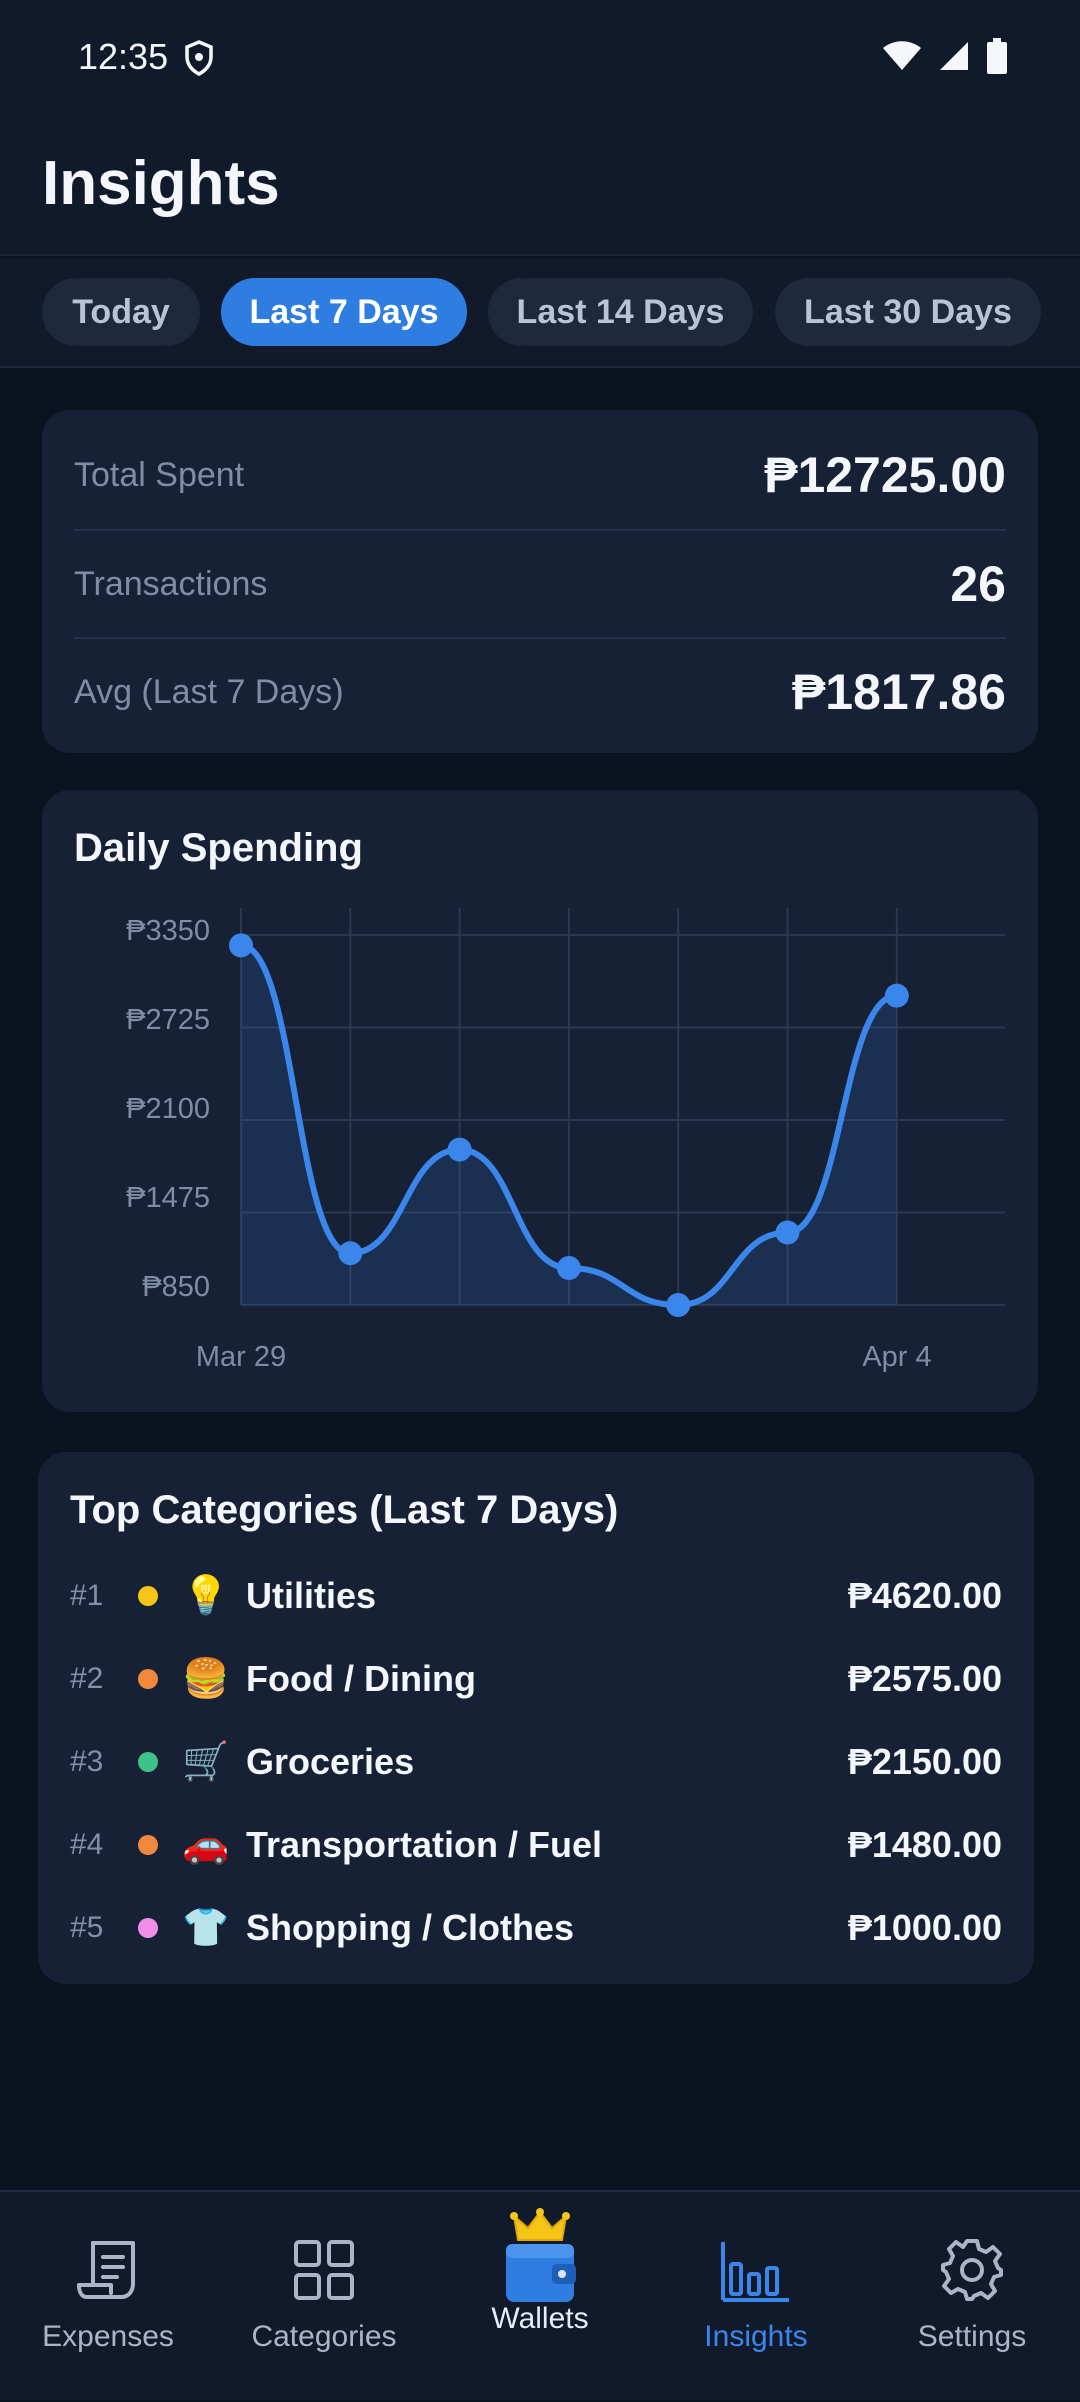 Image resolution: width=1080 pixels, height=2402 pixels. I want to click on category-amount: ₱4620.00, so click(924, 1595).